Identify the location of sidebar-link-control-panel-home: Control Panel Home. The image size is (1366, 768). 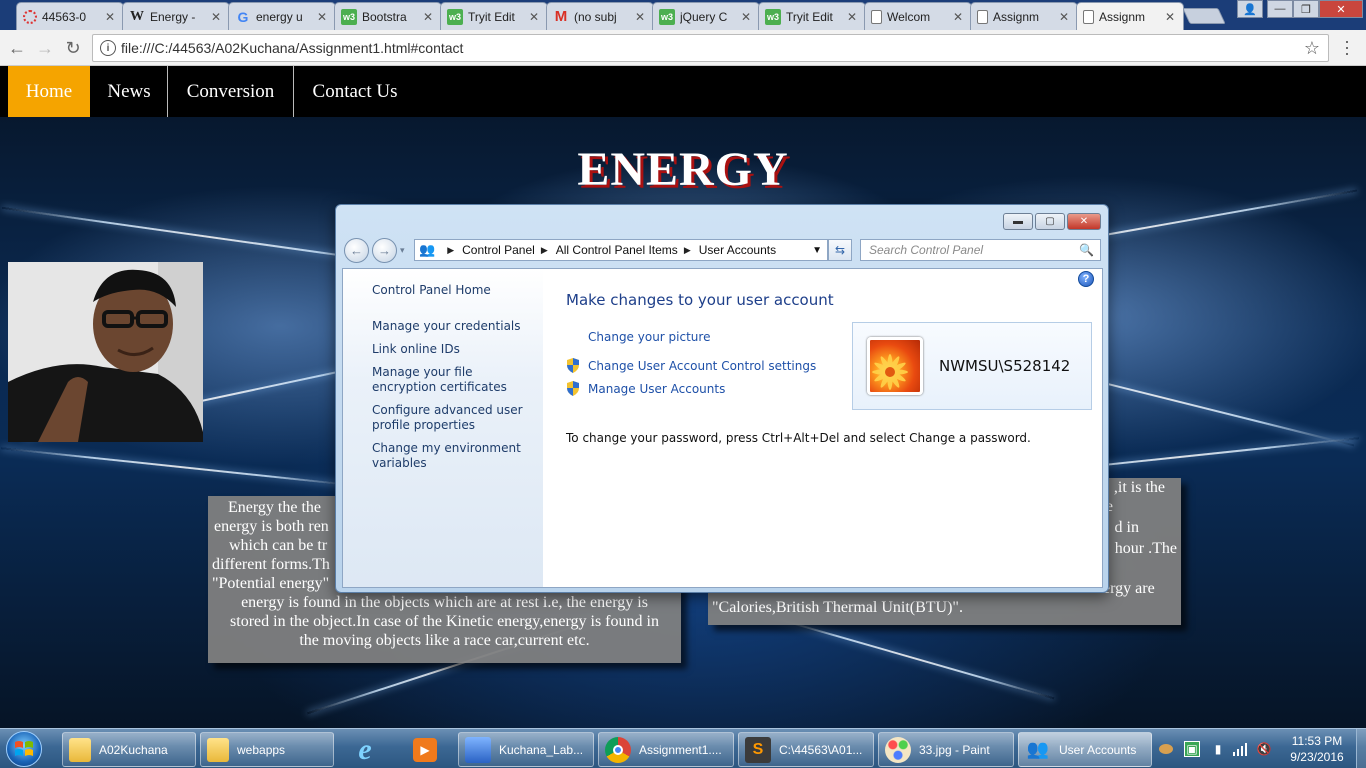
(454, 290).